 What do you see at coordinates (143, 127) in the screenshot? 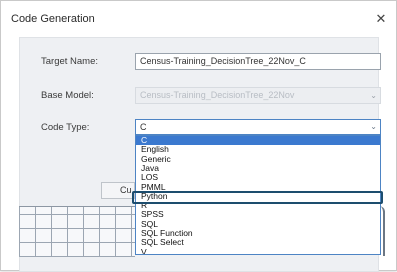
I see `code-type-value: C` at bounding box center [143, 127].